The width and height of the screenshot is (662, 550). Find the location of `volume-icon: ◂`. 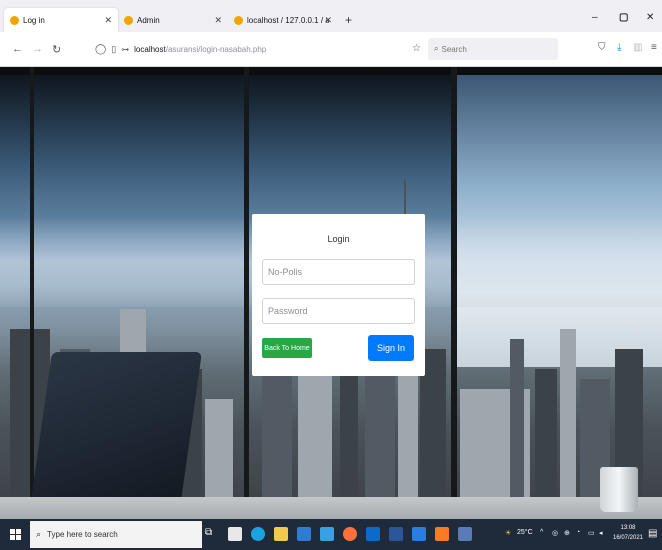

volume-icon: ◂ is located at coordinates (601, 533).